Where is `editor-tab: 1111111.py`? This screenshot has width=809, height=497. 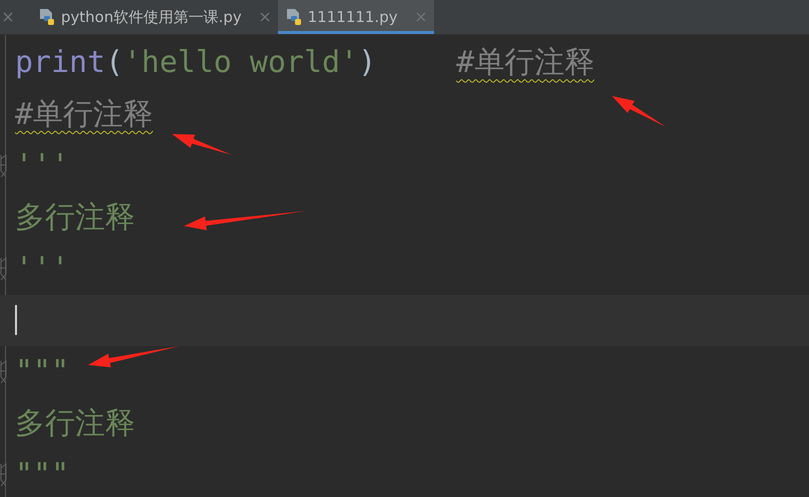 editor-tab: 1111111.py is located at coordinates (356, 17).